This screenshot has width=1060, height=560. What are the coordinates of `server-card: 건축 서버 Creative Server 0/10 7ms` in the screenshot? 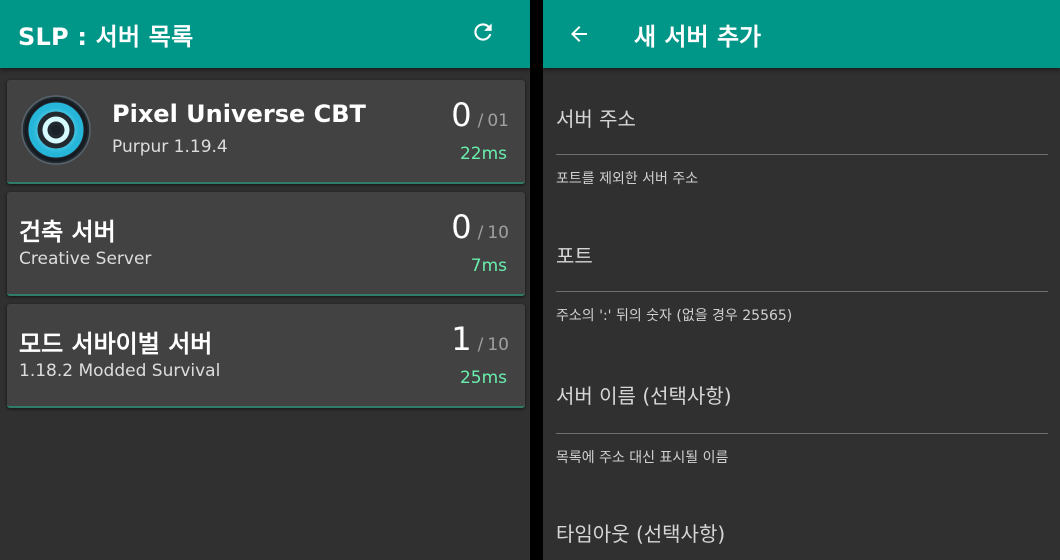 It's located at (266, 244).